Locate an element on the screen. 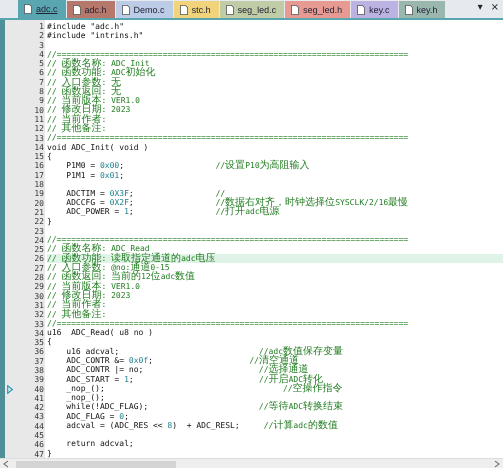 This screenshot has width=503, height=468. line-number: 39 is located at coordinates (39, 380).